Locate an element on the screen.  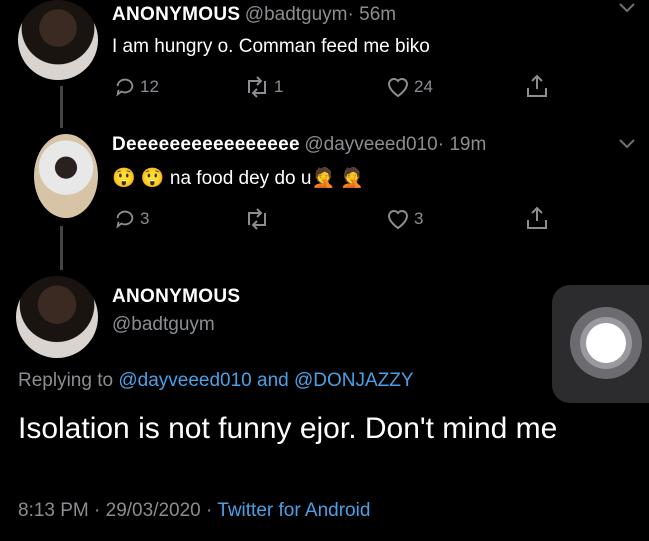
tweet-header: Deeeeeeeeeeeeeeee @dayveeed010· 19m is located at coordinates (299, 145).